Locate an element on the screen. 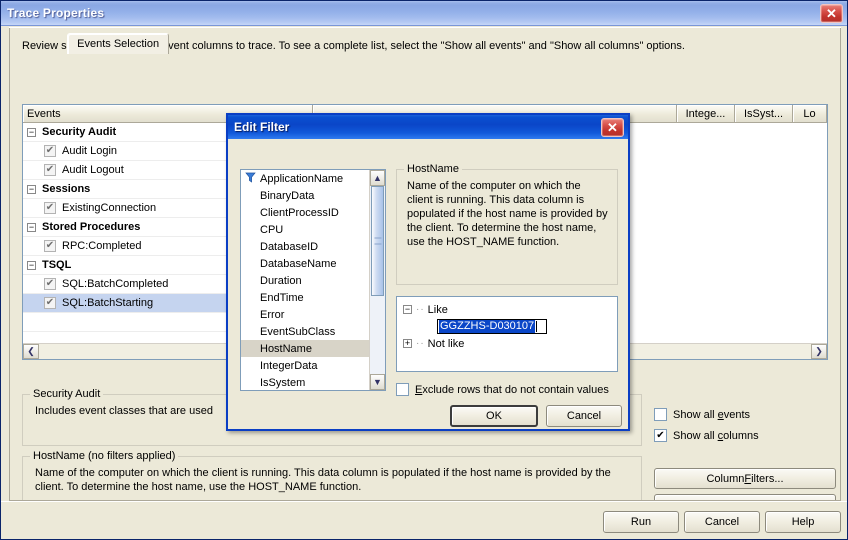 The height and width of the screenshot is (540, 848). exclude-rows-row: Exclude rows that do not contain values is located at coordinates (502, 389).